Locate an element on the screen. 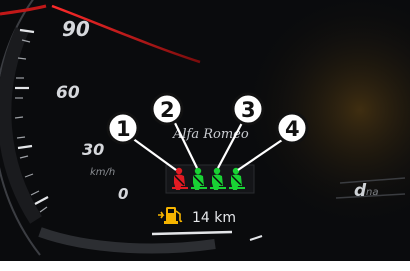  callout-3: 3 is located at coordinates (248, 109).